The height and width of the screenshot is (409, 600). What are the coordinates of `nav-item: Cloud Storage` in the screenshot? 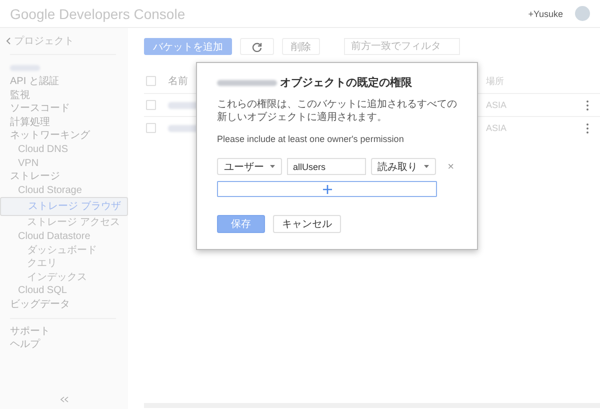 It's located at (64, 191).